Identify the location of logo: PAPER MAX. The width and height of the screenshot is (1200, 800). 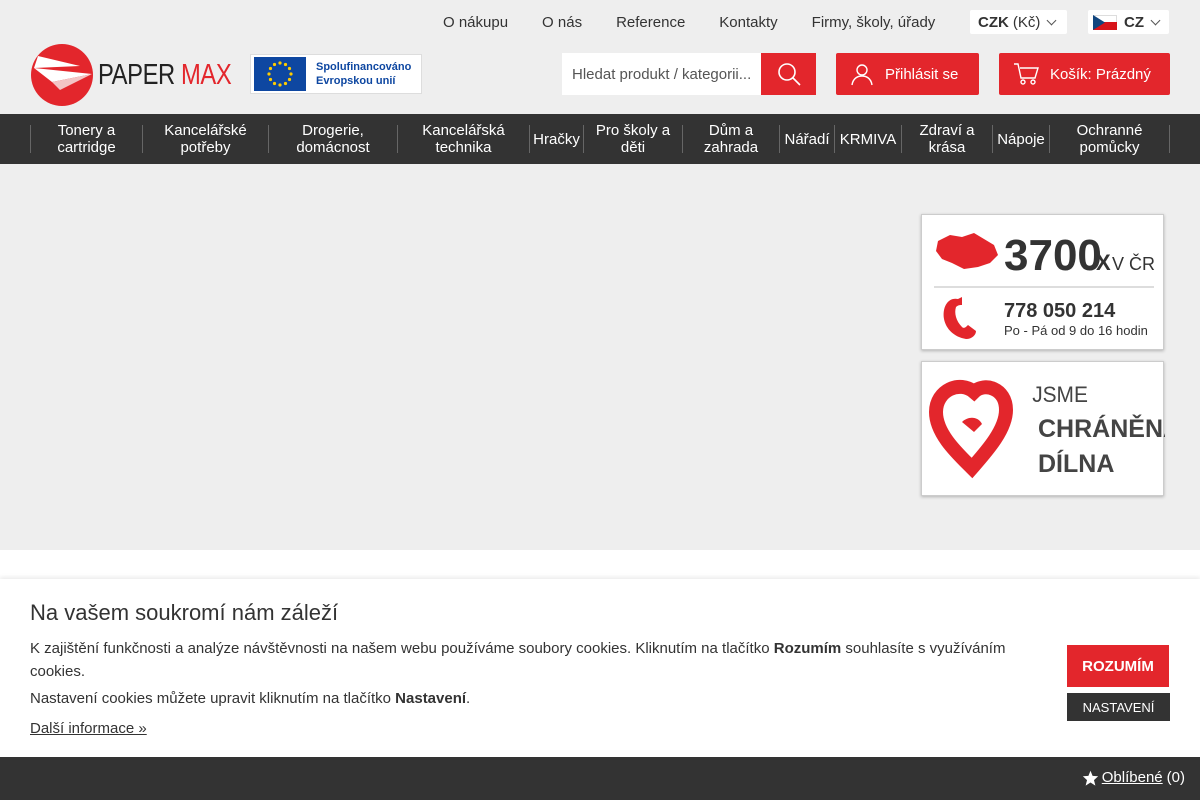
(131, 75).